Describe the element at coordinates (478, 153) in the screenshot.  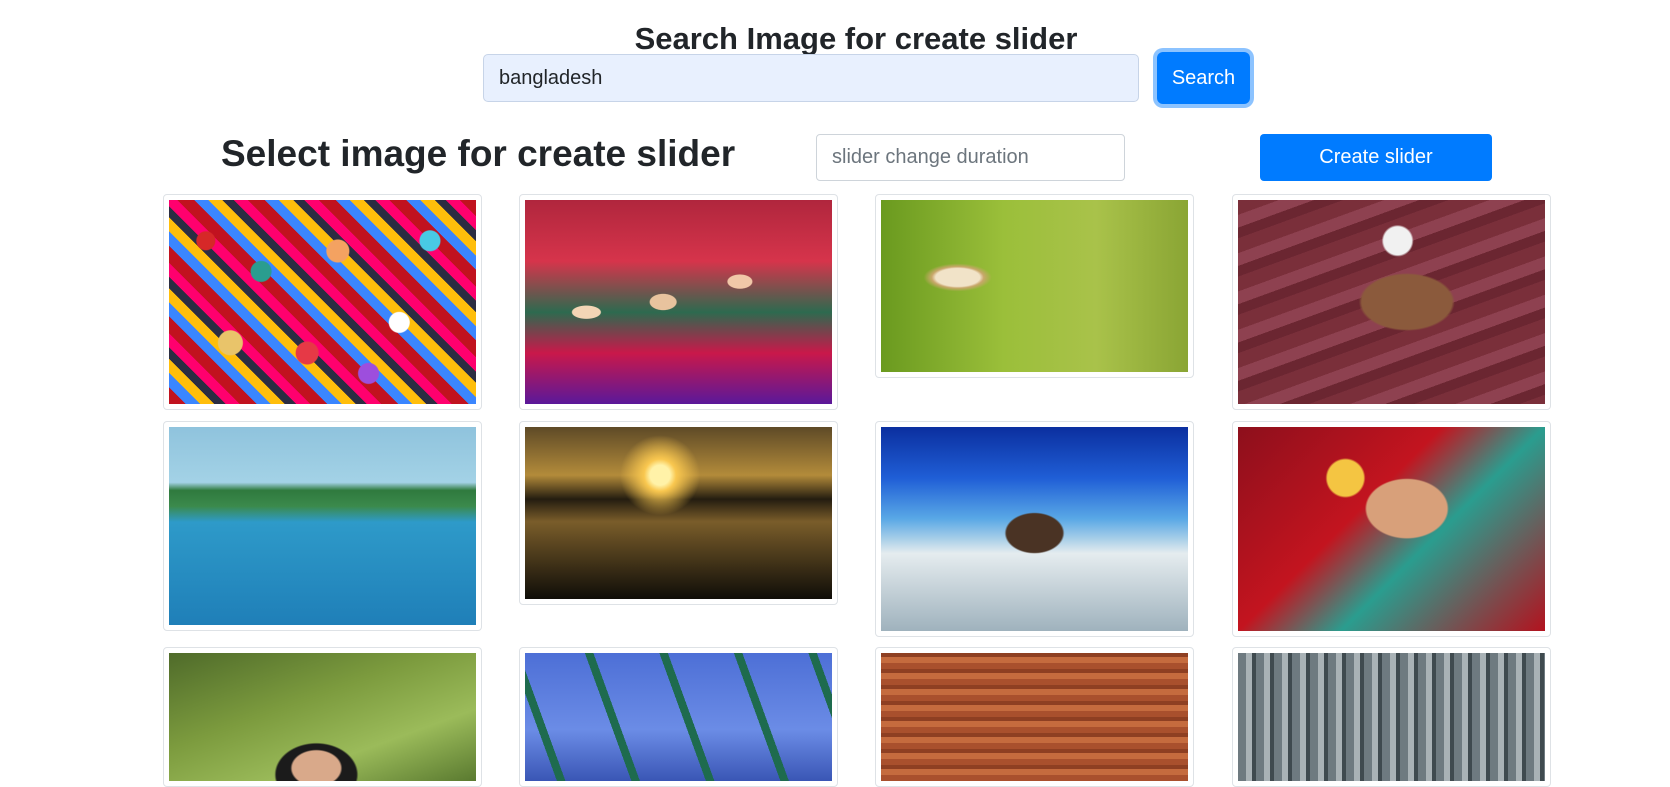
I see `section-title: Select image for create slider` at that location.